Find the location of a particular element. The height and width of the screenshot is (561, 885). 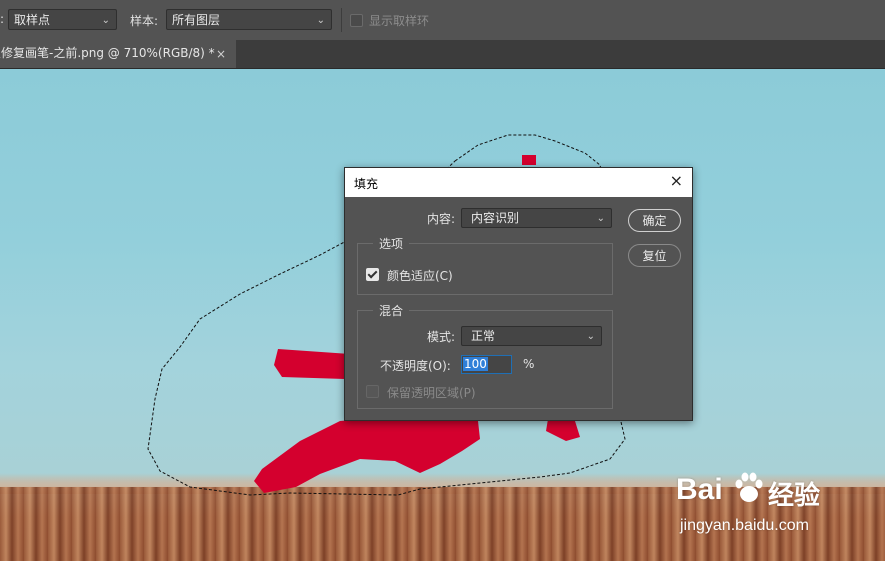

color-adapt-checkbox is located at coordinates (372, 274).